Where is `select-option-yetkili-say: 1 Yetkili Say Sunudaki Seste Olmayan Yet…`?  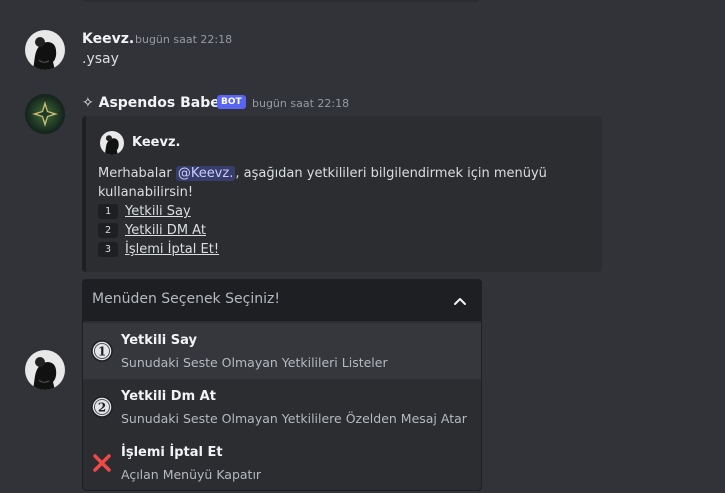
select-option-yetkili-say: 1 Yetkili Say Sunudaki Seste Olmayan Yet… is located at coordinates (282, 351).